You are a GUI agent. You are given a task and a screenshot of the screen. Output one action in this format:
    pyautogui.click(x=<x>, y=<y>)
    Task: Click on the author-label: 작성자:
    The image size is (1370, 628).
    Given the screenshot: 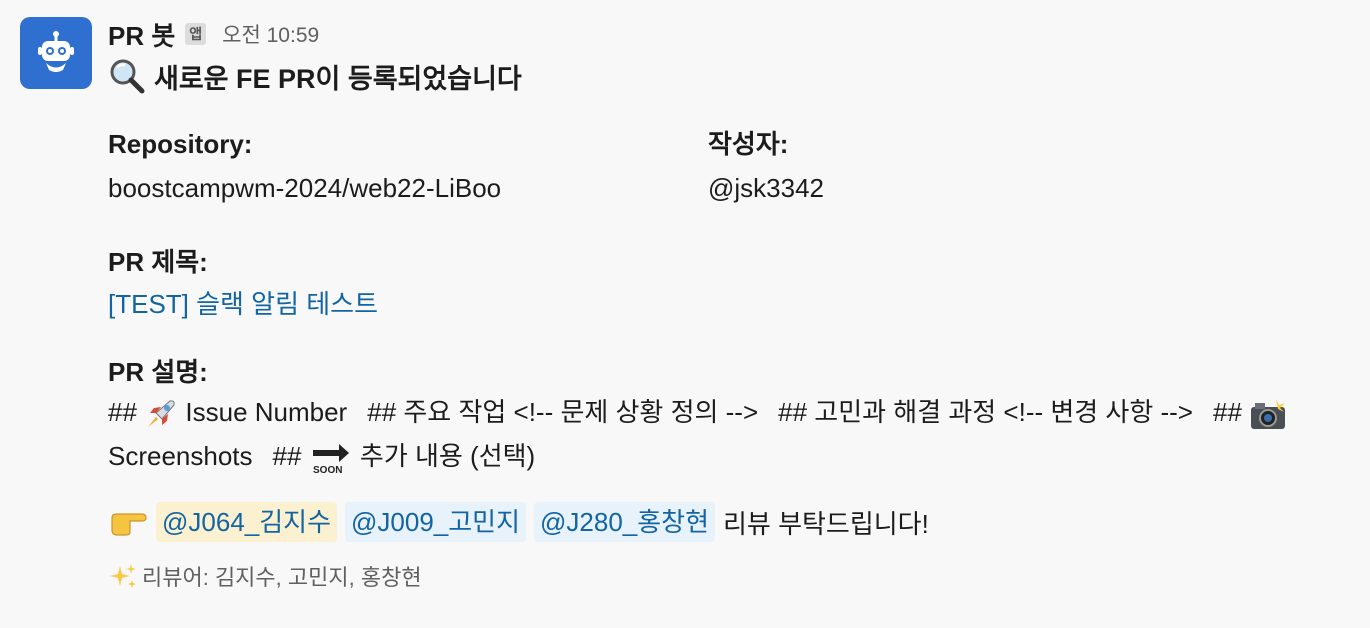 What is the action you would take?
    pyautogui.click(x=748, y=144)
    